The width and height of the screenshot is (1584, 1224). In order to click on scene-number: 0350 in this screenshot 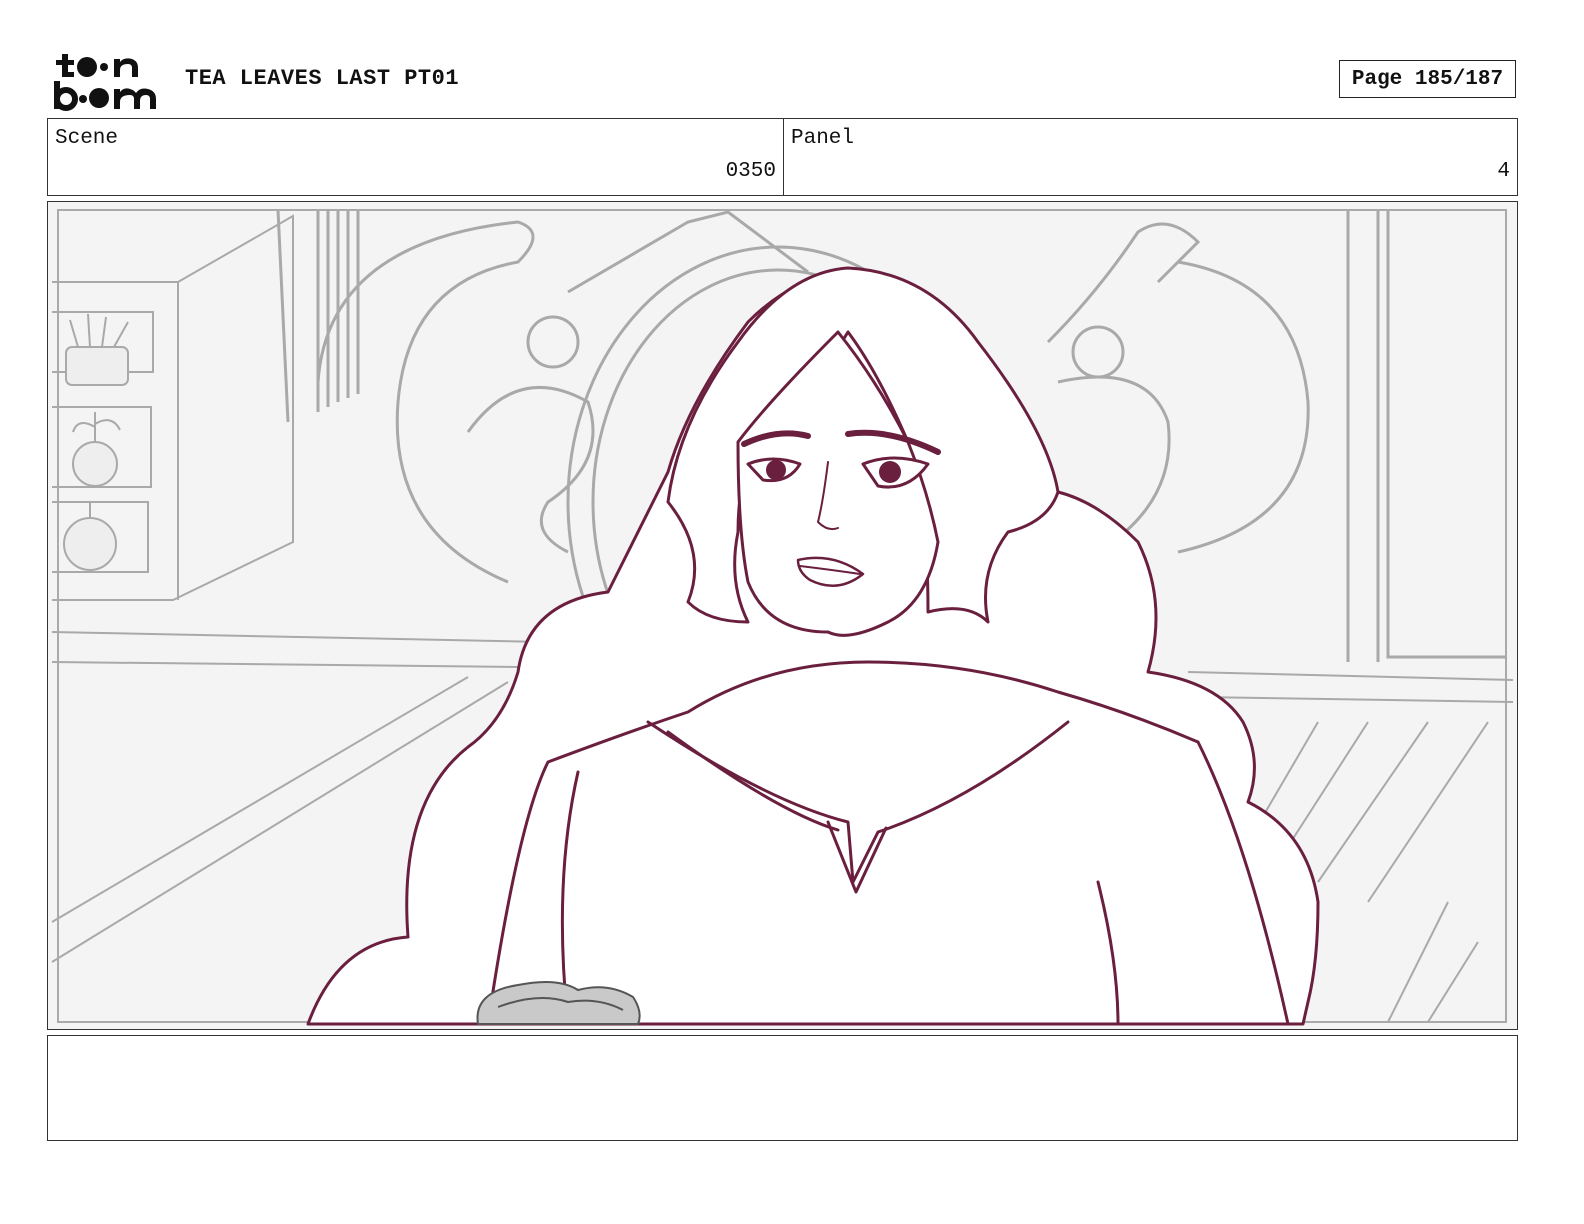, I will do `click(750, 171)`.